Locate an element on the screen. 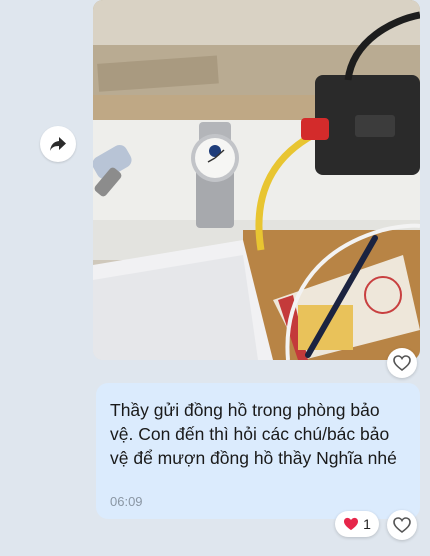  forward-button is located at coordinates (58, 144).